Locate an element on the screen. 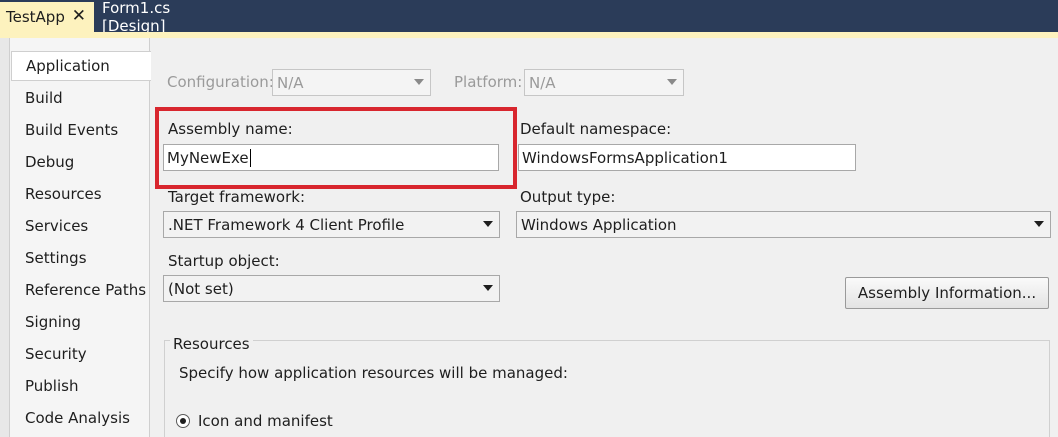 The image size is (1058, 437). nav-item-label: Code Analysis is located at coordinates (77, 418).